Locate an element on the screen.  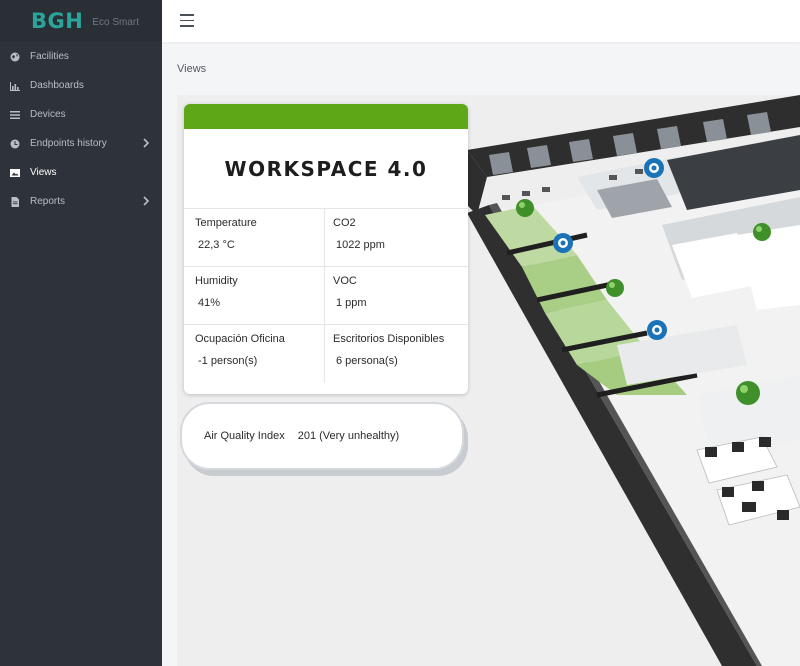
metric-value: 6 persona(s) is located at coordinates (367, 361).